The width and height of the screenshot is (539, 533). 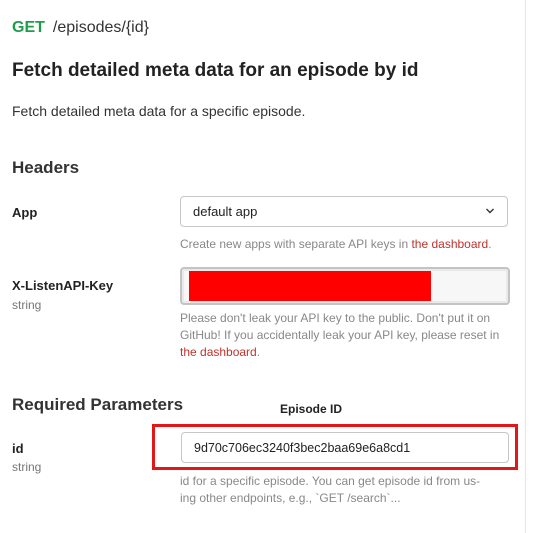 What do you see at coordinates (27, 305) in the screenshot?
I see `api-key-type: string` at bounding box center [27, 305].